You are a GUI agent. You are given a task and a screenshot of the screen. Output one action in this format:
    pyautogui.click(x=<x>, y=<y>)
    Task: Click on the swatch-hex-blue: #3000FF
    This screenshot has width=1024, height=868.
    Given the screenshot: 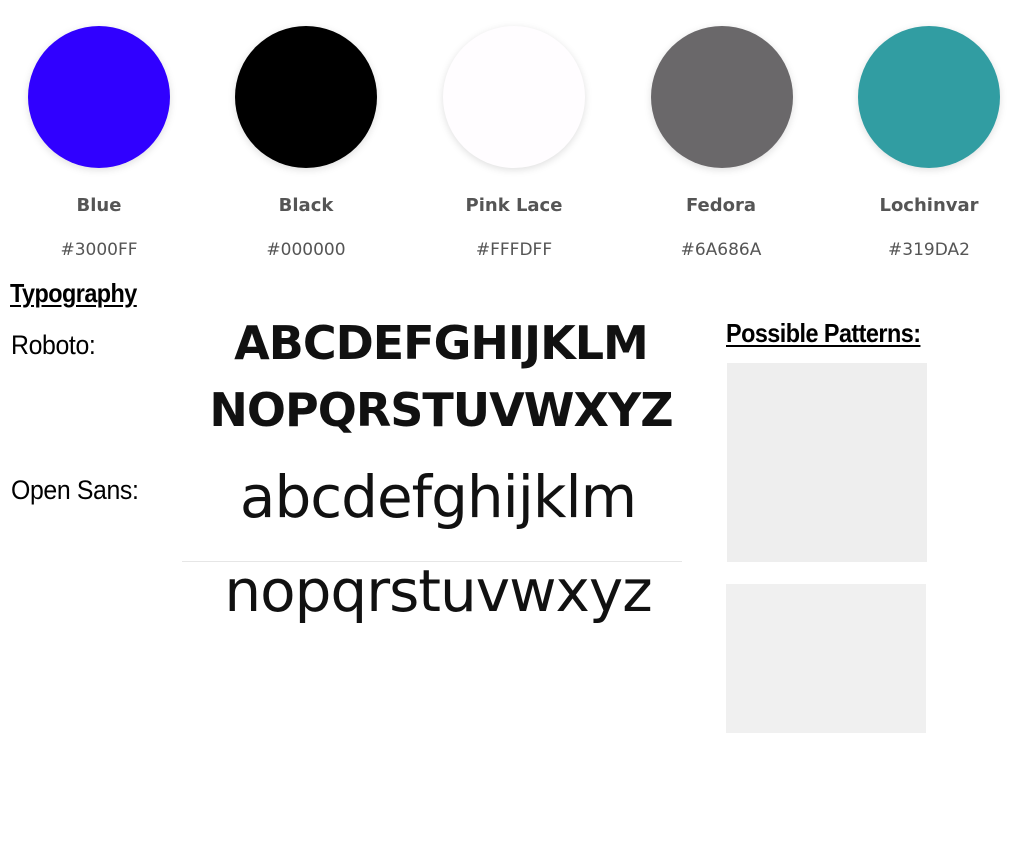 What is the action you would take?
    pyautogui.click(x=99, y=250)
    